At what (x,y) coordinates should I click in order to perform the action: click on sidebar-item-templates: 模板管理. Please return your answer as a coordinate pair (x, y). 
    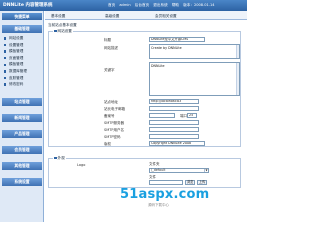
    Looking at the image, I should click on (22, 51).